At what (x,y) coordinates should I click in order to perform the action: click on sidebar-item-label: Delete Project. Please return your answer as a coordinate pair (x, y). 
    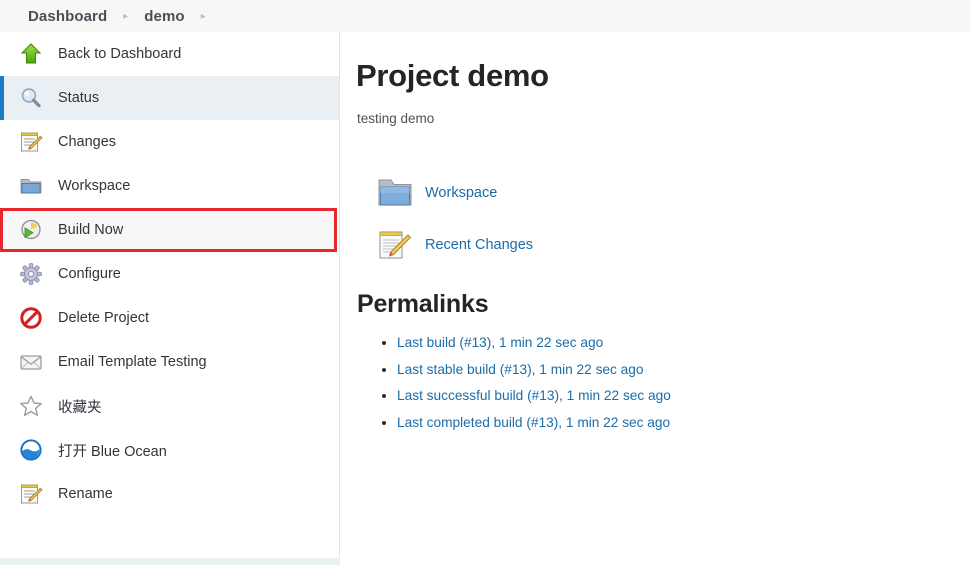
    Looking at the image, I should click on (104, 318).